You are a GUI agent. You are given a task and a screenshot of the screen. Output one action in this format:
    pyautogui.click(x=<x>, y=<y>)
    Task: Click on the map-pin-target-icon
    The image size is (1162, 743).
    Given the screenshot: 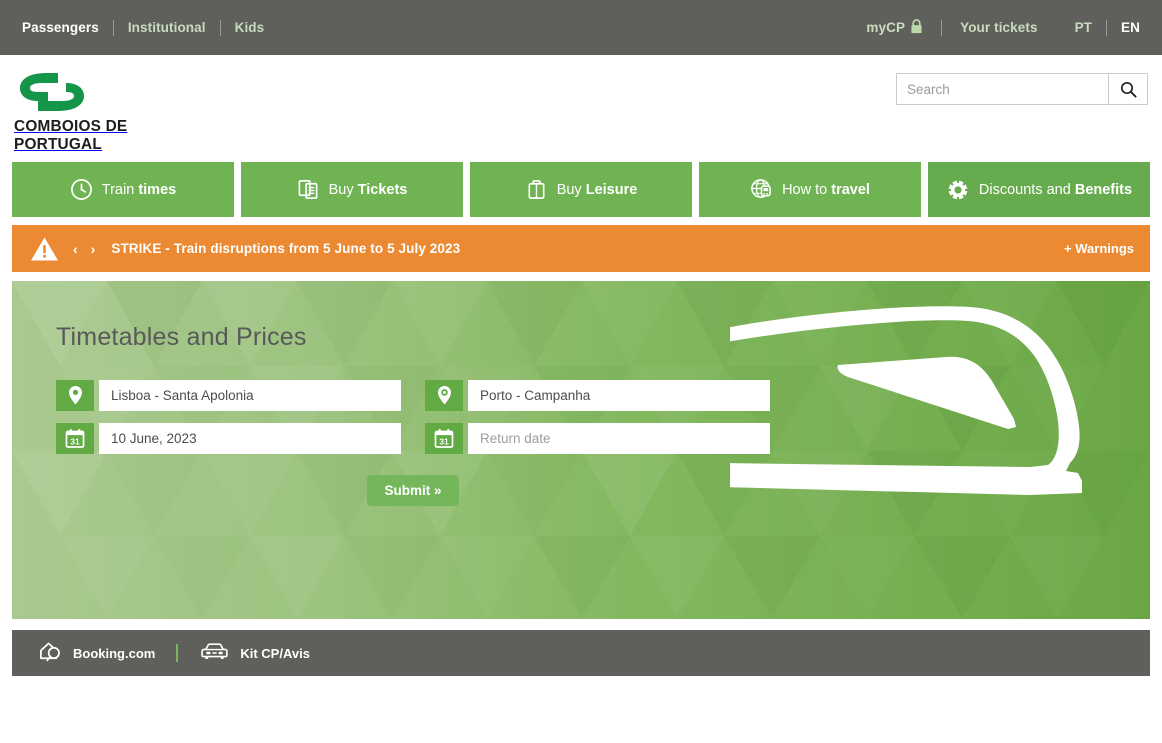 What is the action you would take?
    pyautogui.click(x=444, y=395)
    